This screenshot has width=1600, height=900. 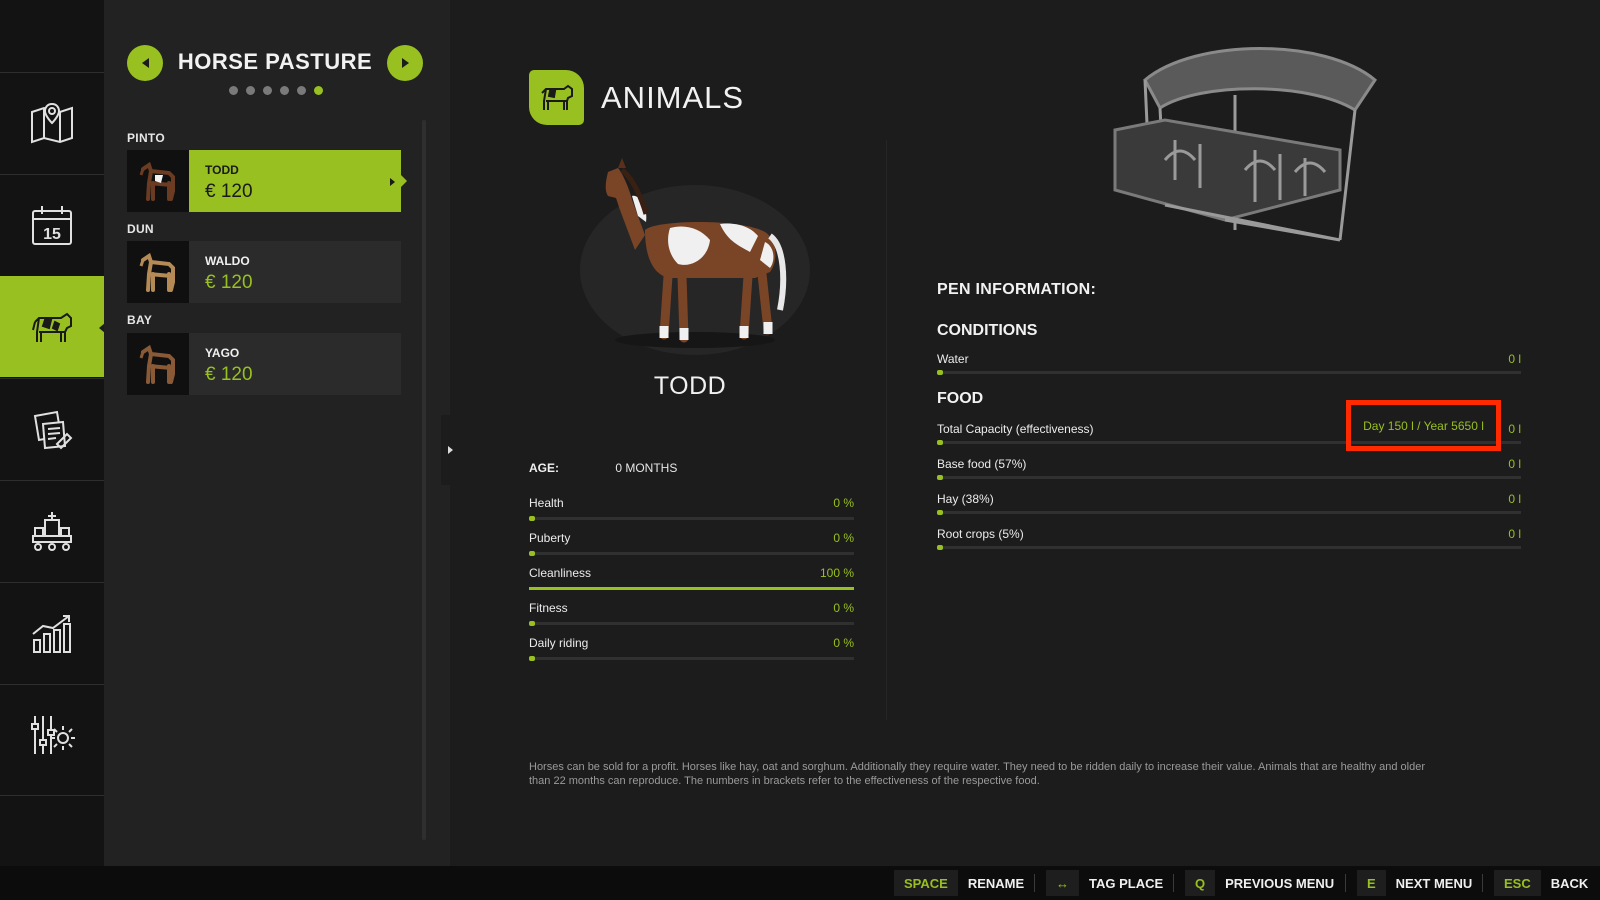 I want to click on chevron-right-icon, so click(x=392, y=182).